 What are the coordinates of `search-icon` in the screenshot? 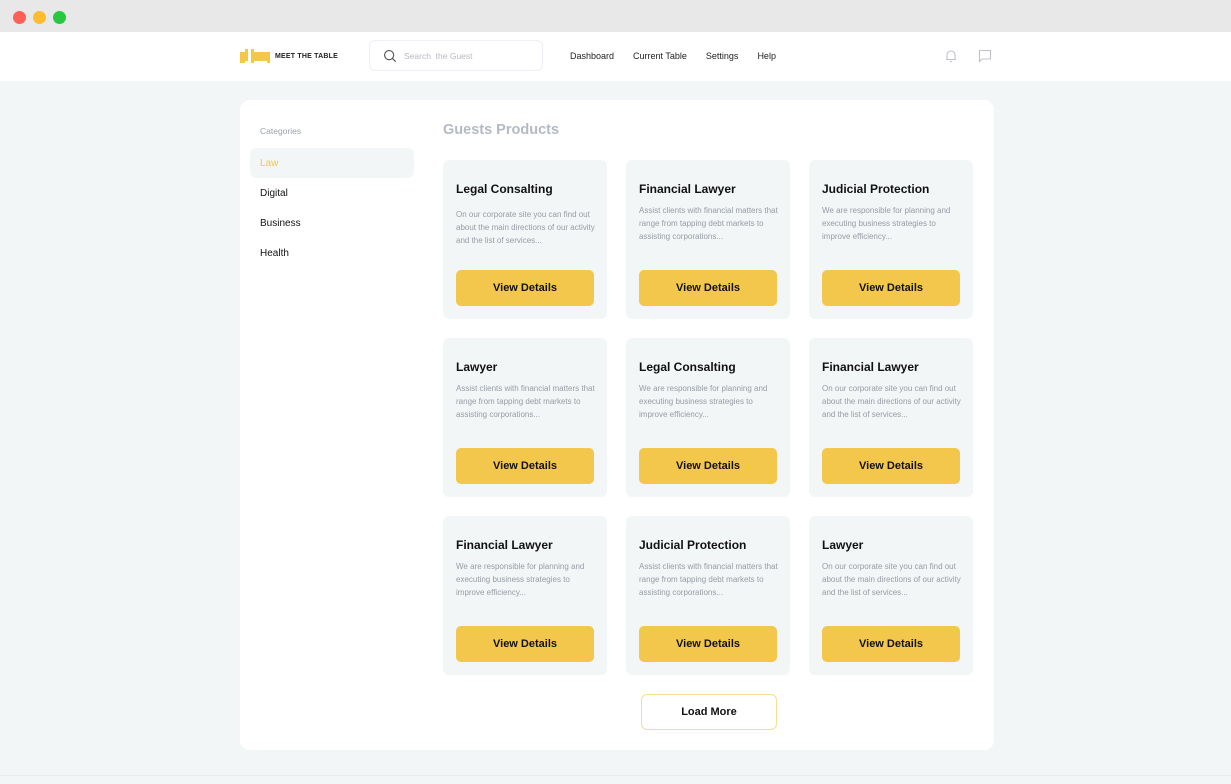 It's located at (390, 55).